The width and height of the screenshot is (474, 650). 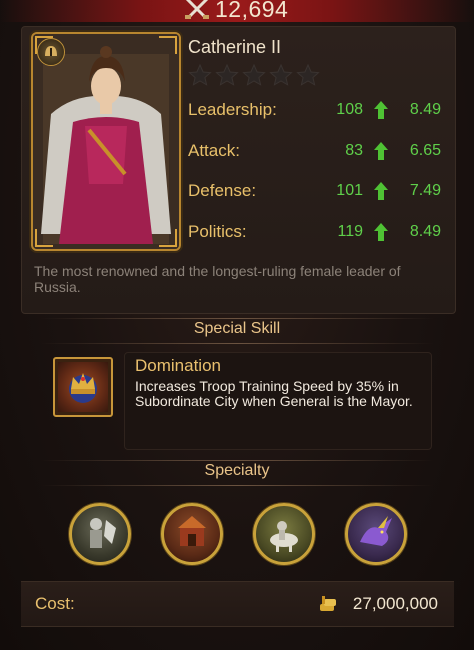 What do you see at coordinates (314, 111) in the screenshot?
I see `stat-row-leadership: Leadership: 108 8.49` at bounding box center [314, 111].